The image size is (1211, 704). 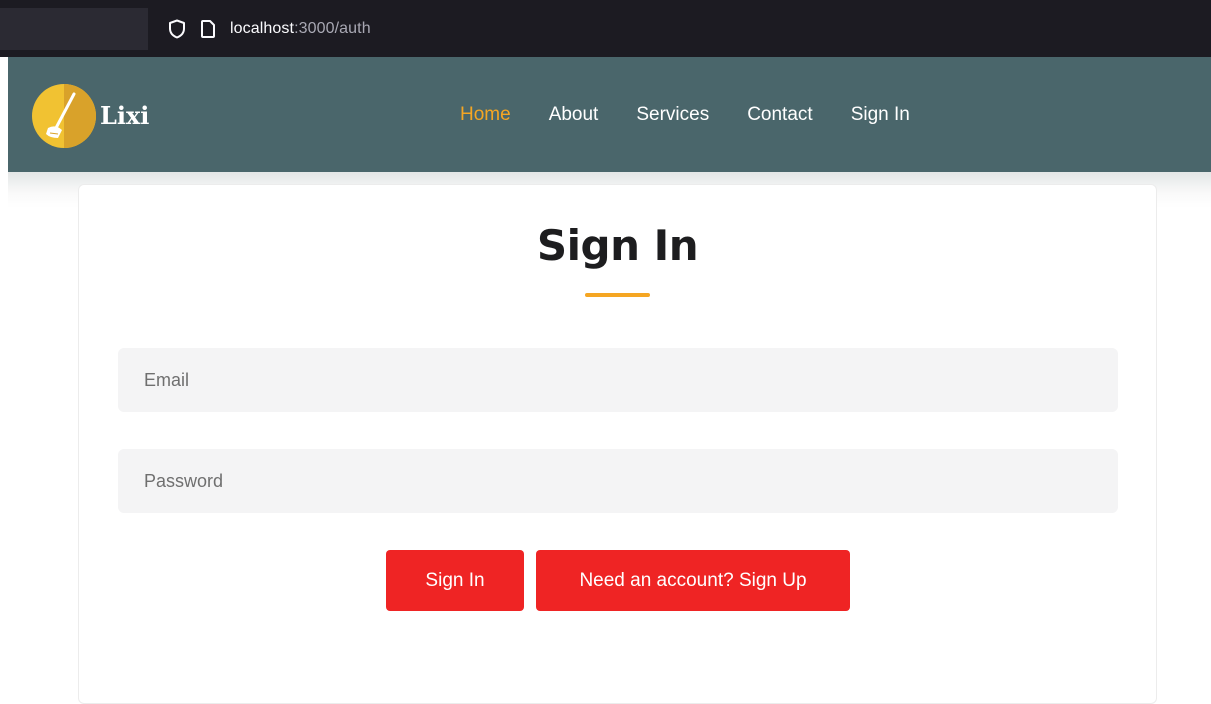 I want to click on address-bar: localhost:3000/auth, so click(x=683, y=29).